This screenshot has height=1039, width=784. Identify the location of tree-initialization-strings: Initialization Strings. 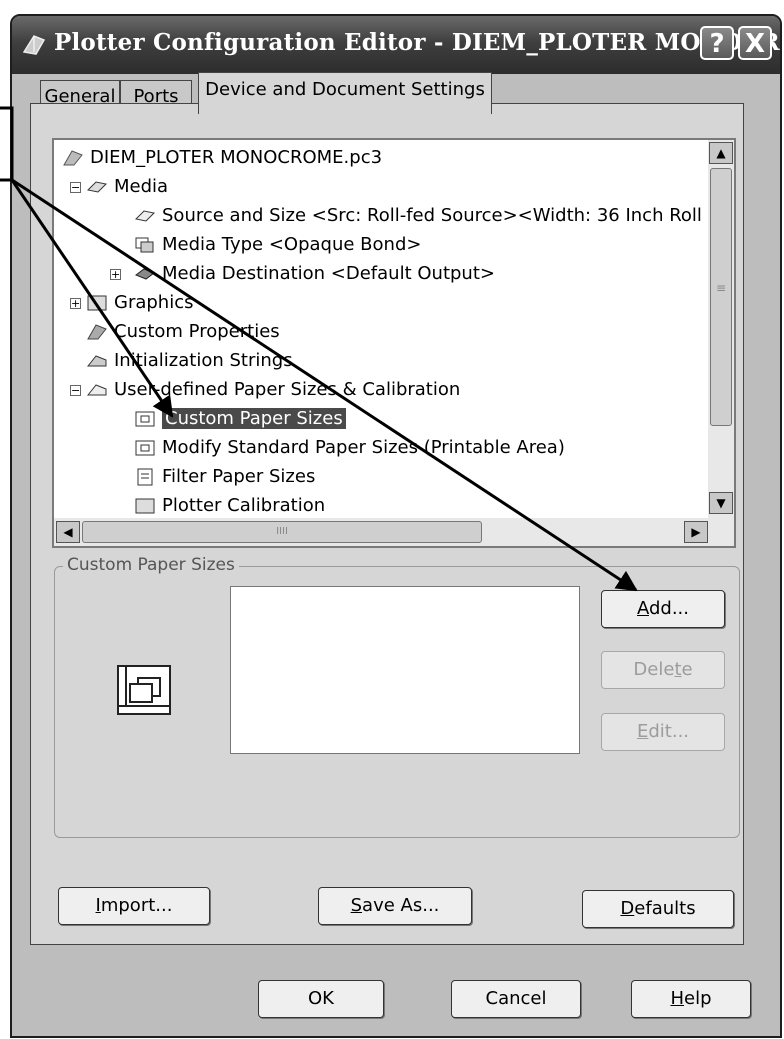
(189, 361).